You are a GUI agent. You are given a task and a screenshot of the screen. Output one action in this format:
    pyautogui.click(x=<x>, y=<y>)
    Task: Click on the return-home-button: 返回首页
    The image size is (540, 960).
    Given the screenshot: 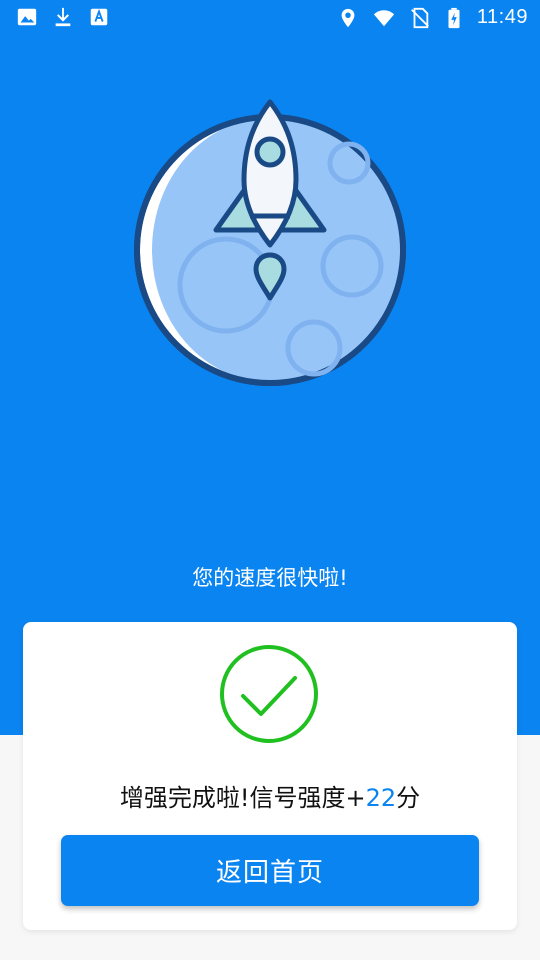 What is the action you would take?
    pyautogui.click(x=270, y=870)
    